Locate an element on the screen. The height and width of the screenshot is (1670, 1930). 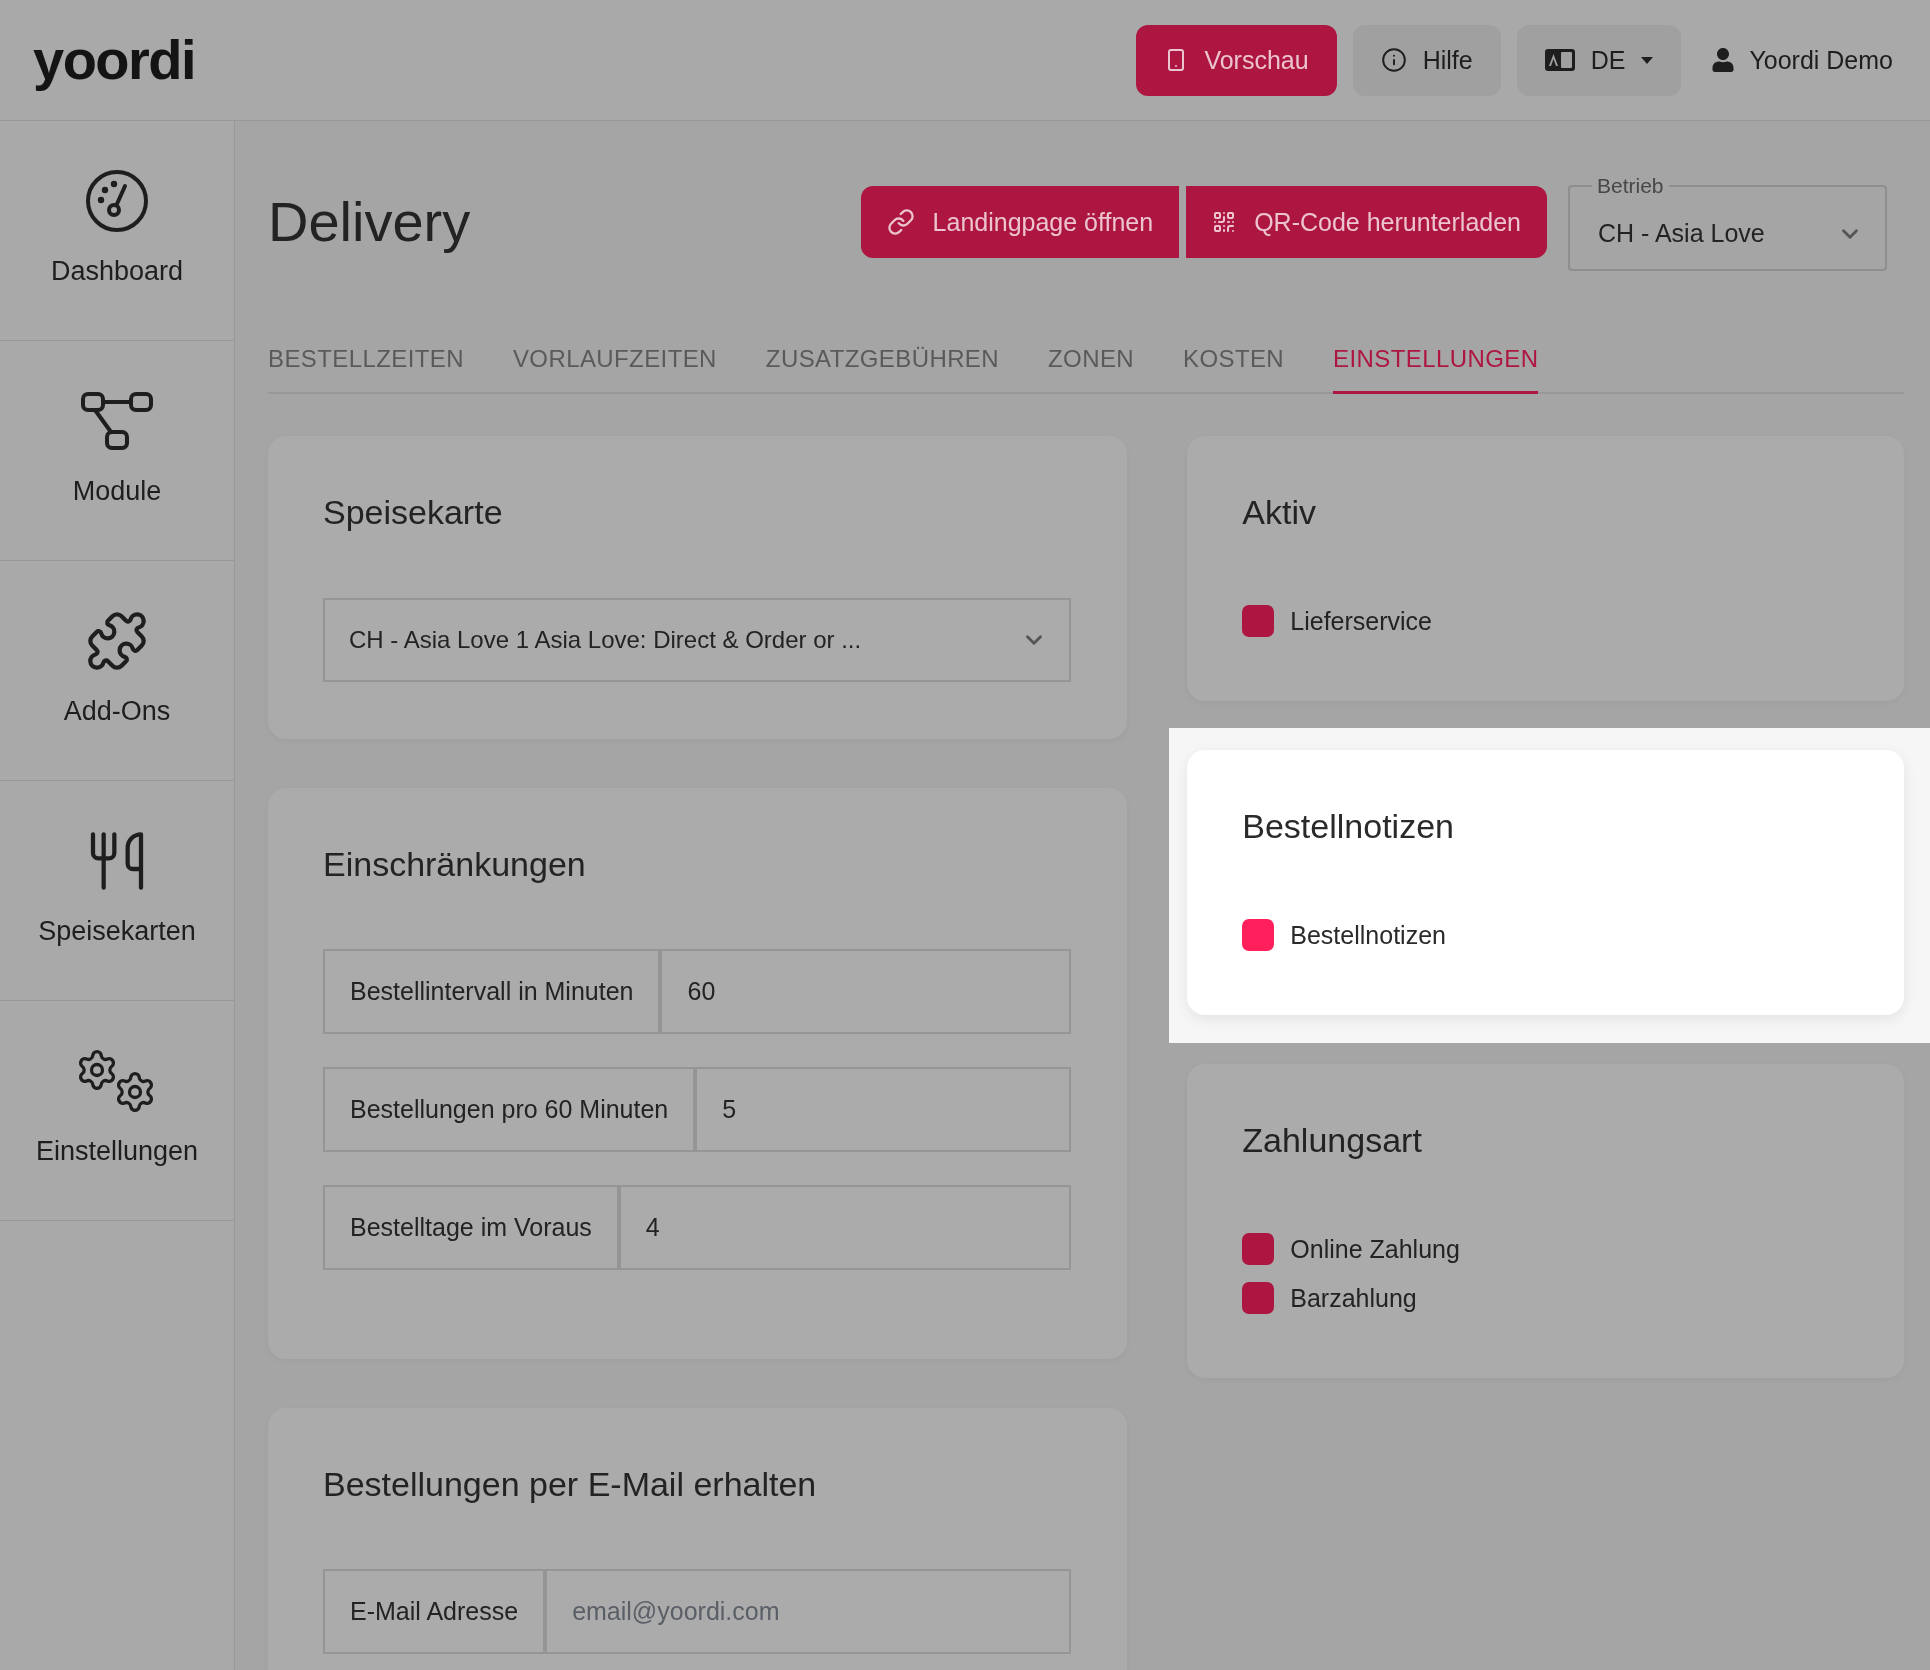
card-title: Speisekarte is located at coordinates (413, 512).